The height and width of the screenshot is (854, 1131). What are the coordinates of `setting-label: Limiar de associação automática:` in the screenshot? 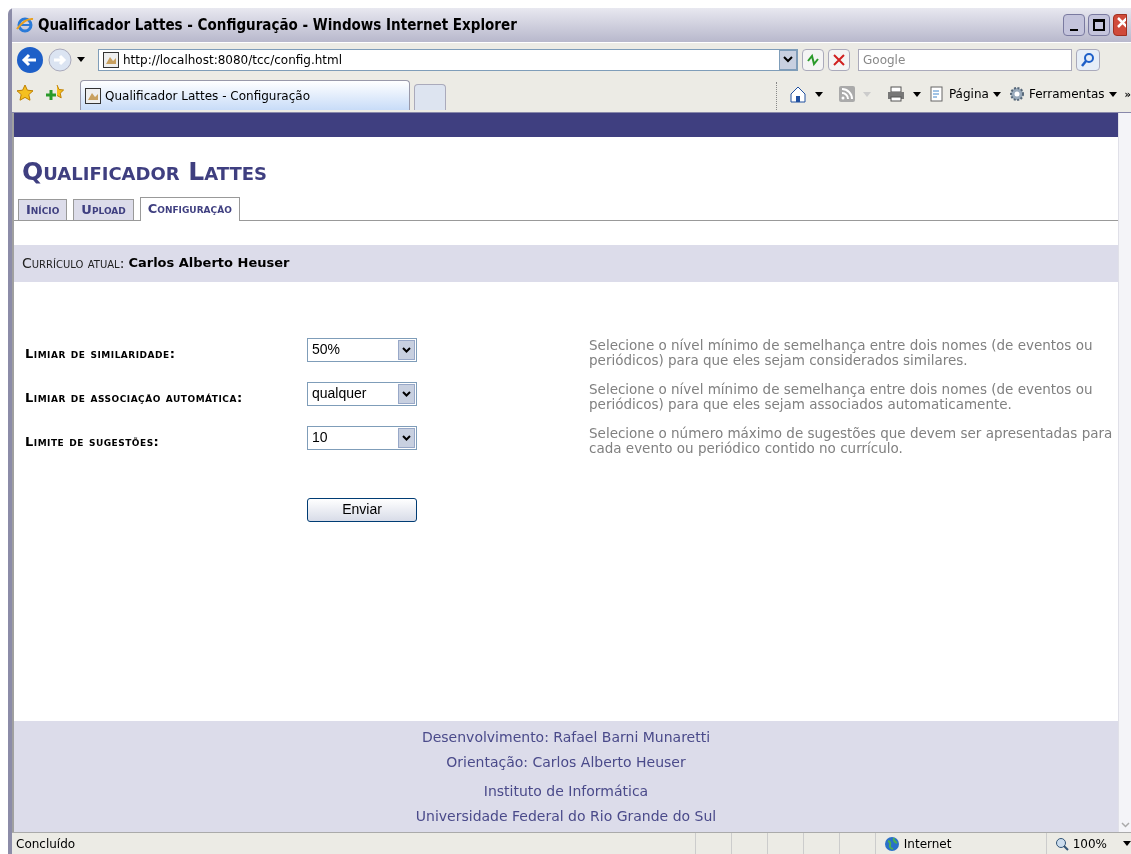 It's located at (134, 397).